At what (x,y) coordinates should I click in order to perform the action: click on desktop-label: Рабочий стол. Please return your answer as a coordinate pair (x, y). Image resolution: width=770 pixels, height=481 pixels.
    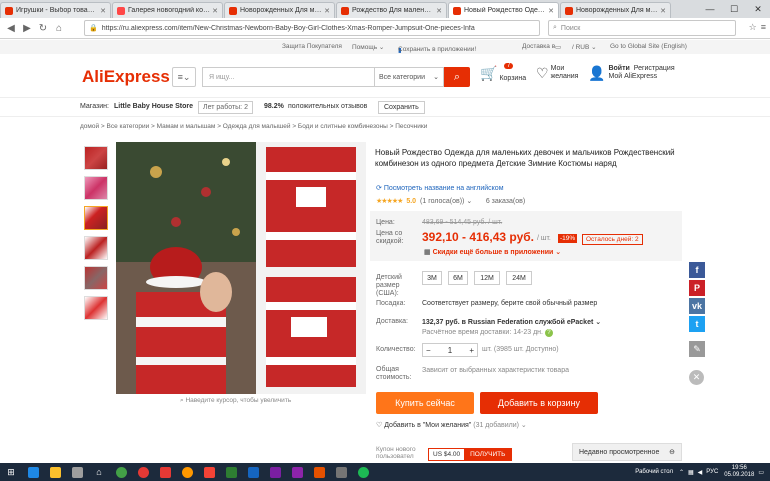
    Looking at the image, I should click on (654, 472).